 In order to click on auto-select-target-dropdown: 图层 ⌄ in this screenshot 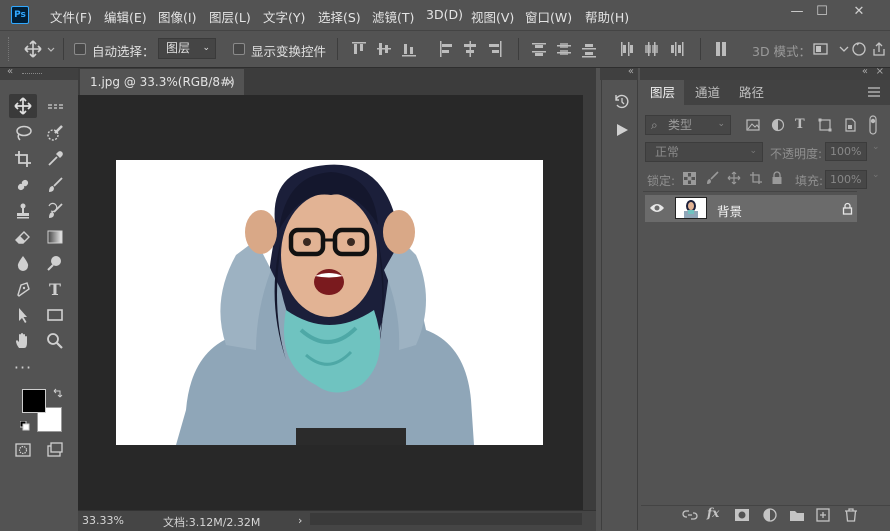, I will do `click(187, 48)`.